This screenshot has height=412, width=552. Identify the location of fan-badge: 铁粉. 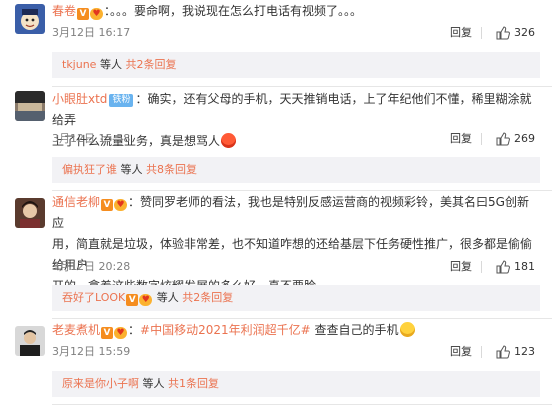
(121, 100).